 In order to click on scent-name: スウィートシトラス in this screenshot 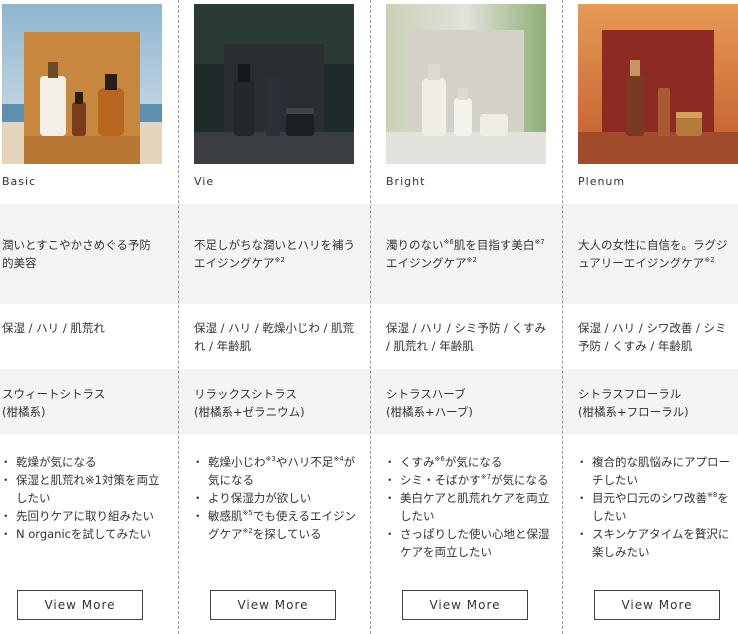, I will do `click(54, 394)`.